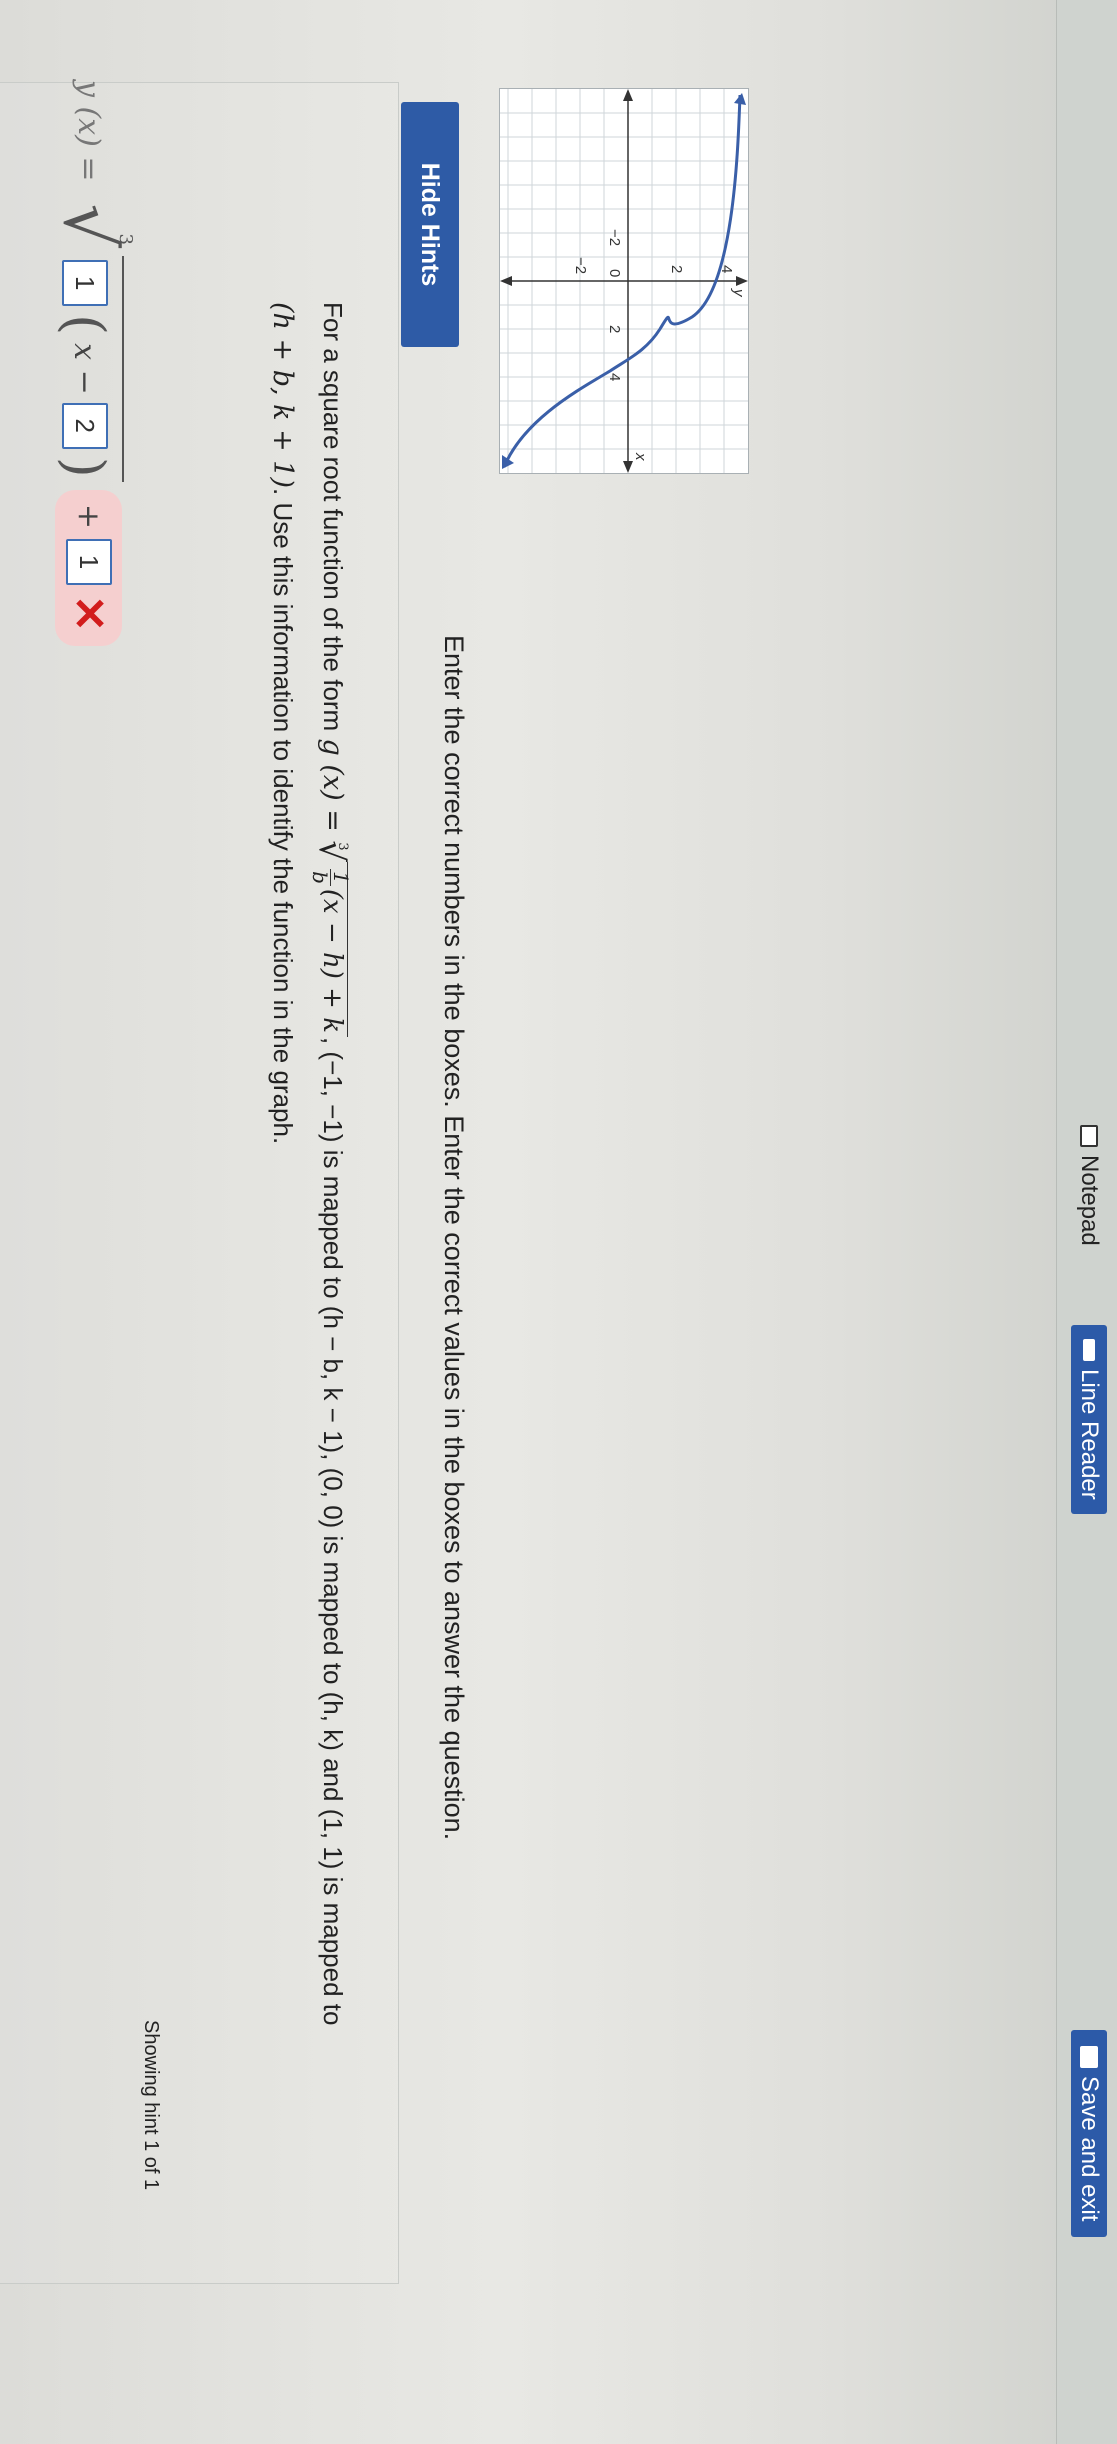 This screenshot has width=1117, height=2444. I want to click on hint-fraction: 1b, so click(331, 877).